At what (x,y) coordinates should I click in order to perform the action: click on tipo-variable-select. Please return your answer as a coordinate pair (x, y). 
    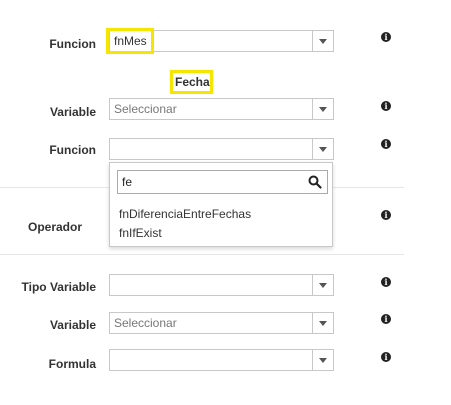
    Looking at the image, I should click on (221, 285).